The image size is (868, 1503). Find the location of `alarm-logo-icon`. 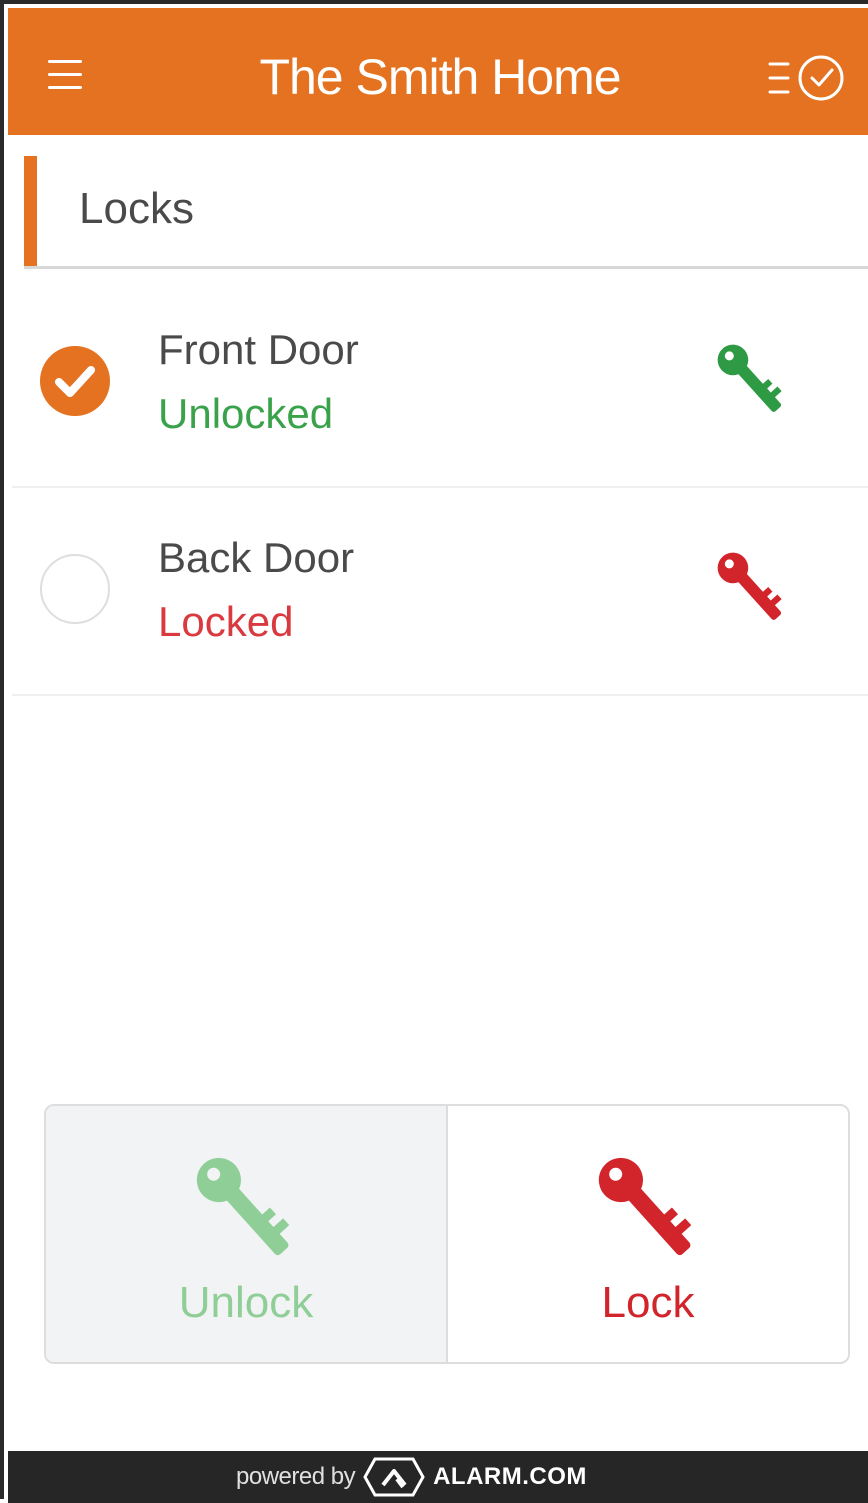

alarm-logo-icon is located at coordinates (394, 1477).